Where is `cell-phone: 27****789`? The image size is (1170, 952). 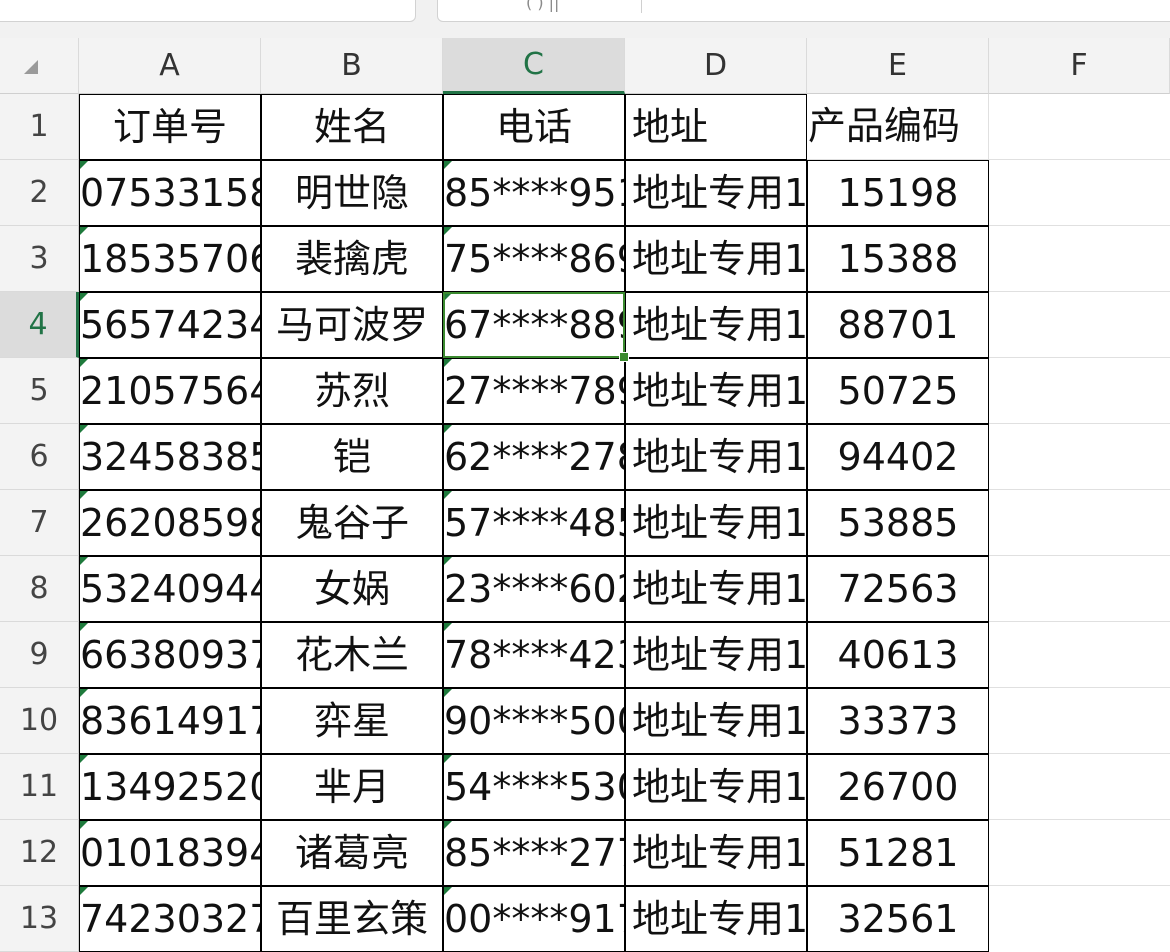 cell-phone: 27****789 is located at coordinates (534, 391).